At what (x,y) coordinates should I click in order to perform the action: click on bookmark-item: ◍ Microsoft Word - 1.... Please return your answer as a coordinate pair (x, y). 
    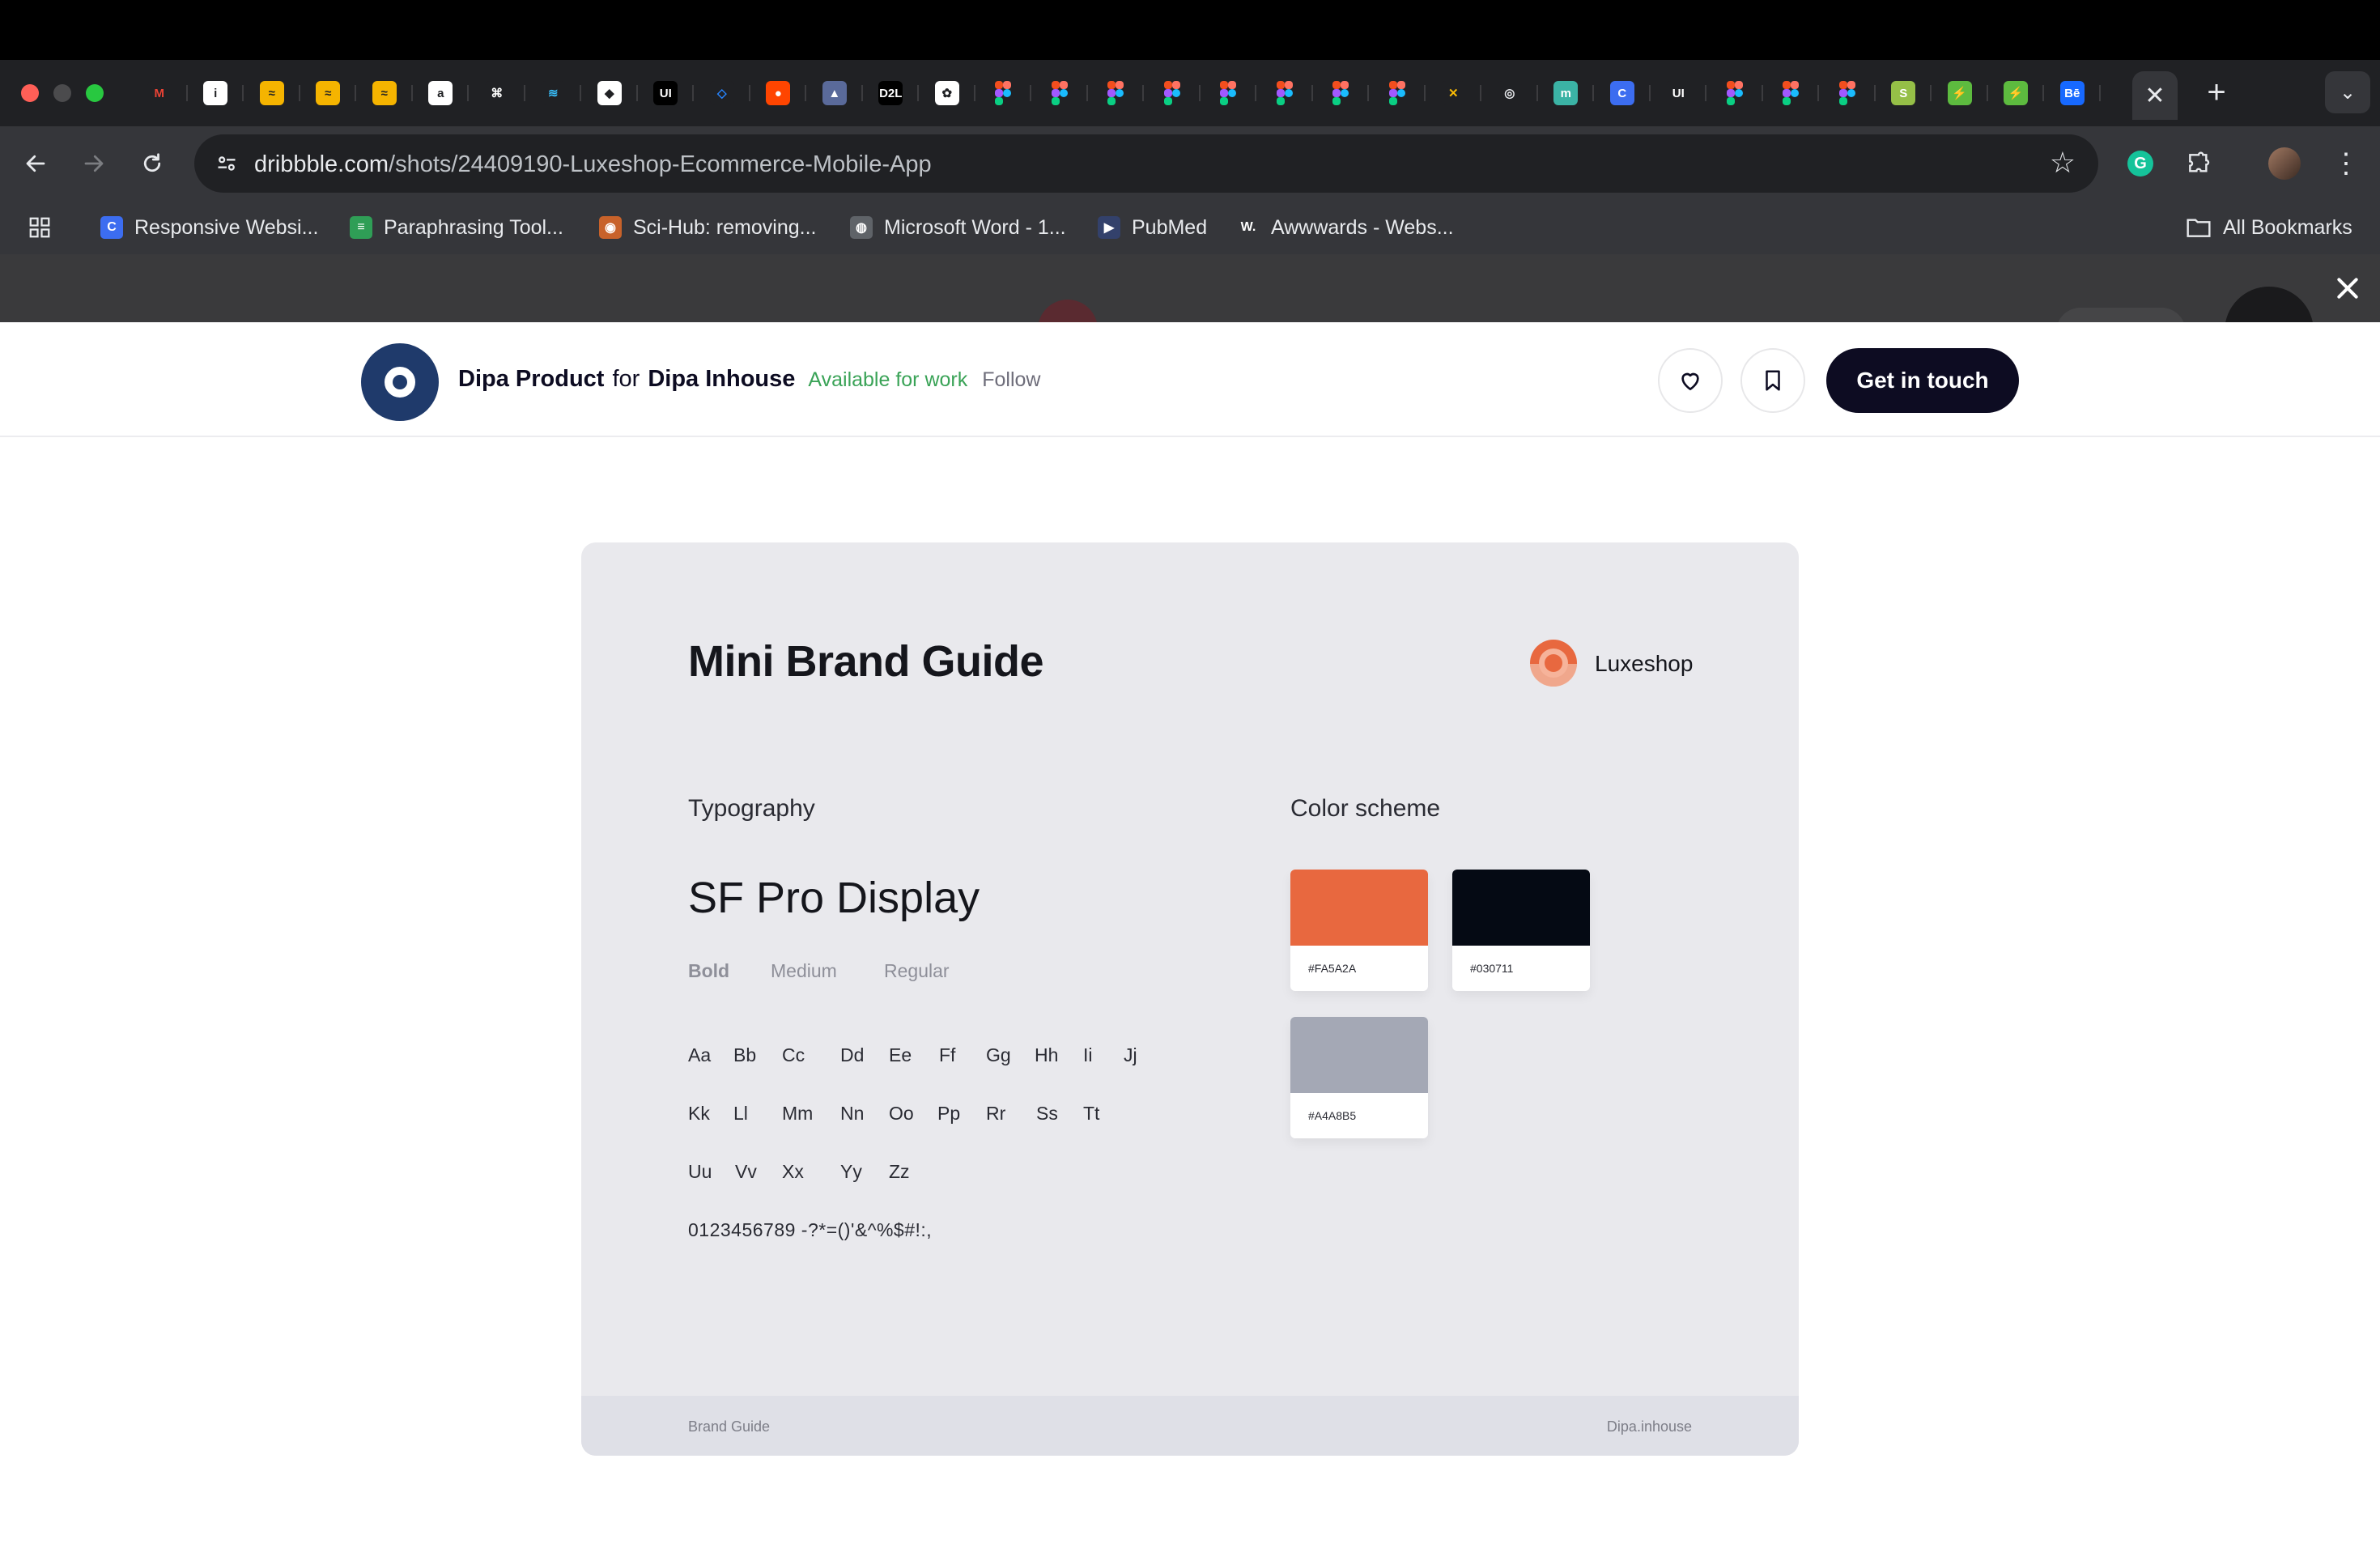
    Looking at the image, I should click on (958, 227).